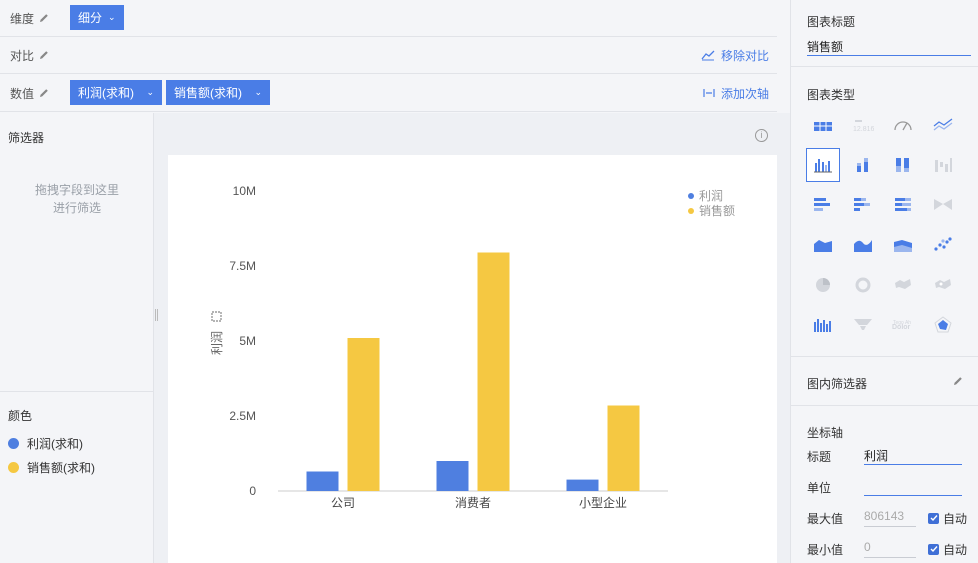 The height and width of the screenshot is (563, 978). I want to click on svg-text: Dolor, so click(901, 327).